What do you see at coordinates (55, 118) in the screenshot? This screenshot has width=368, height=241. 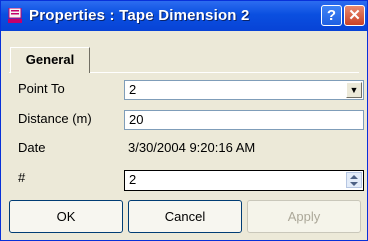 I see `distance-label: Distance (m)` at bounding box center [55, 118].